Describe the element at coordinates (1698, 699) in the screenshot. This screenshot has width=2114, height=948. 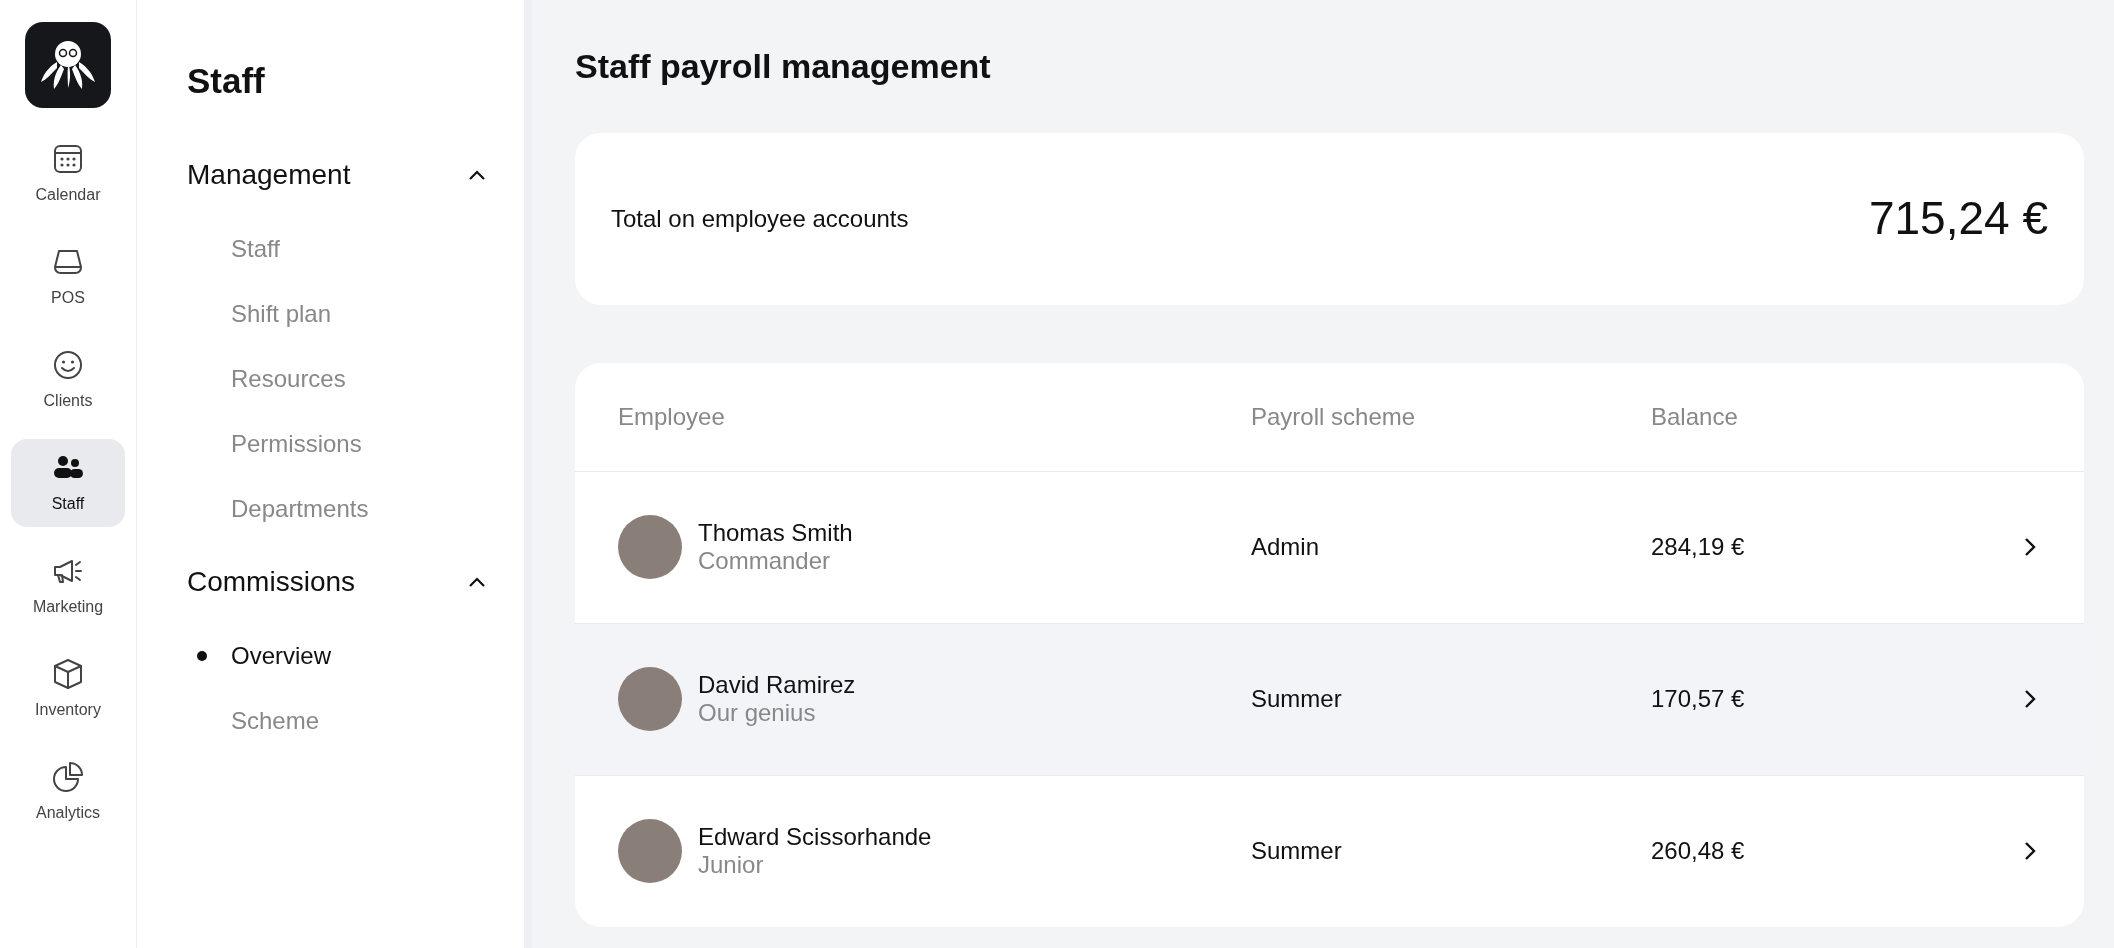
I see `balance-amount: 170,57 €` at that location.